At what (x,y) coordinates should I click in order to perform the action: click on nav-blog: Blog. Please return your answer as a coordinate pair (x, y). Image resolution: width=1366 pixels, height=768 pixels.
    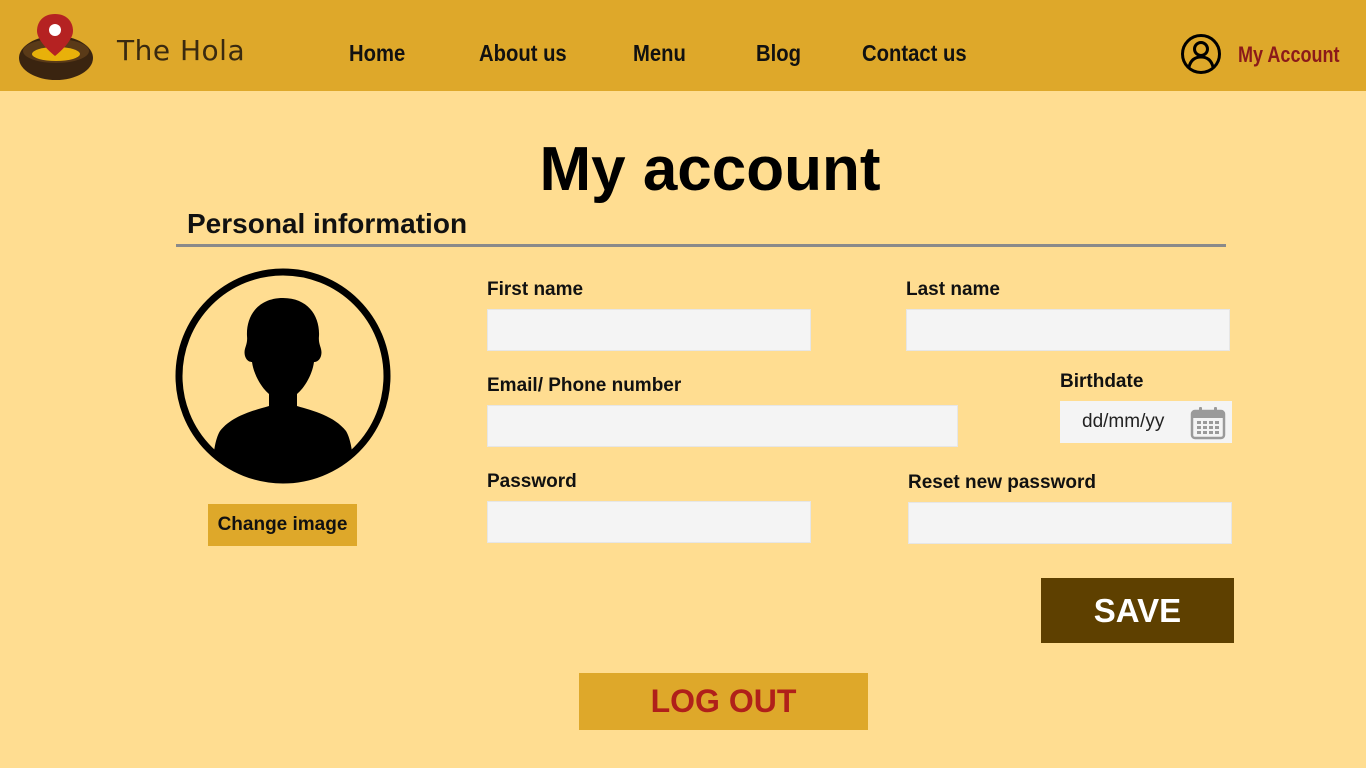
    Looking at the image, I should click on (778, 53).